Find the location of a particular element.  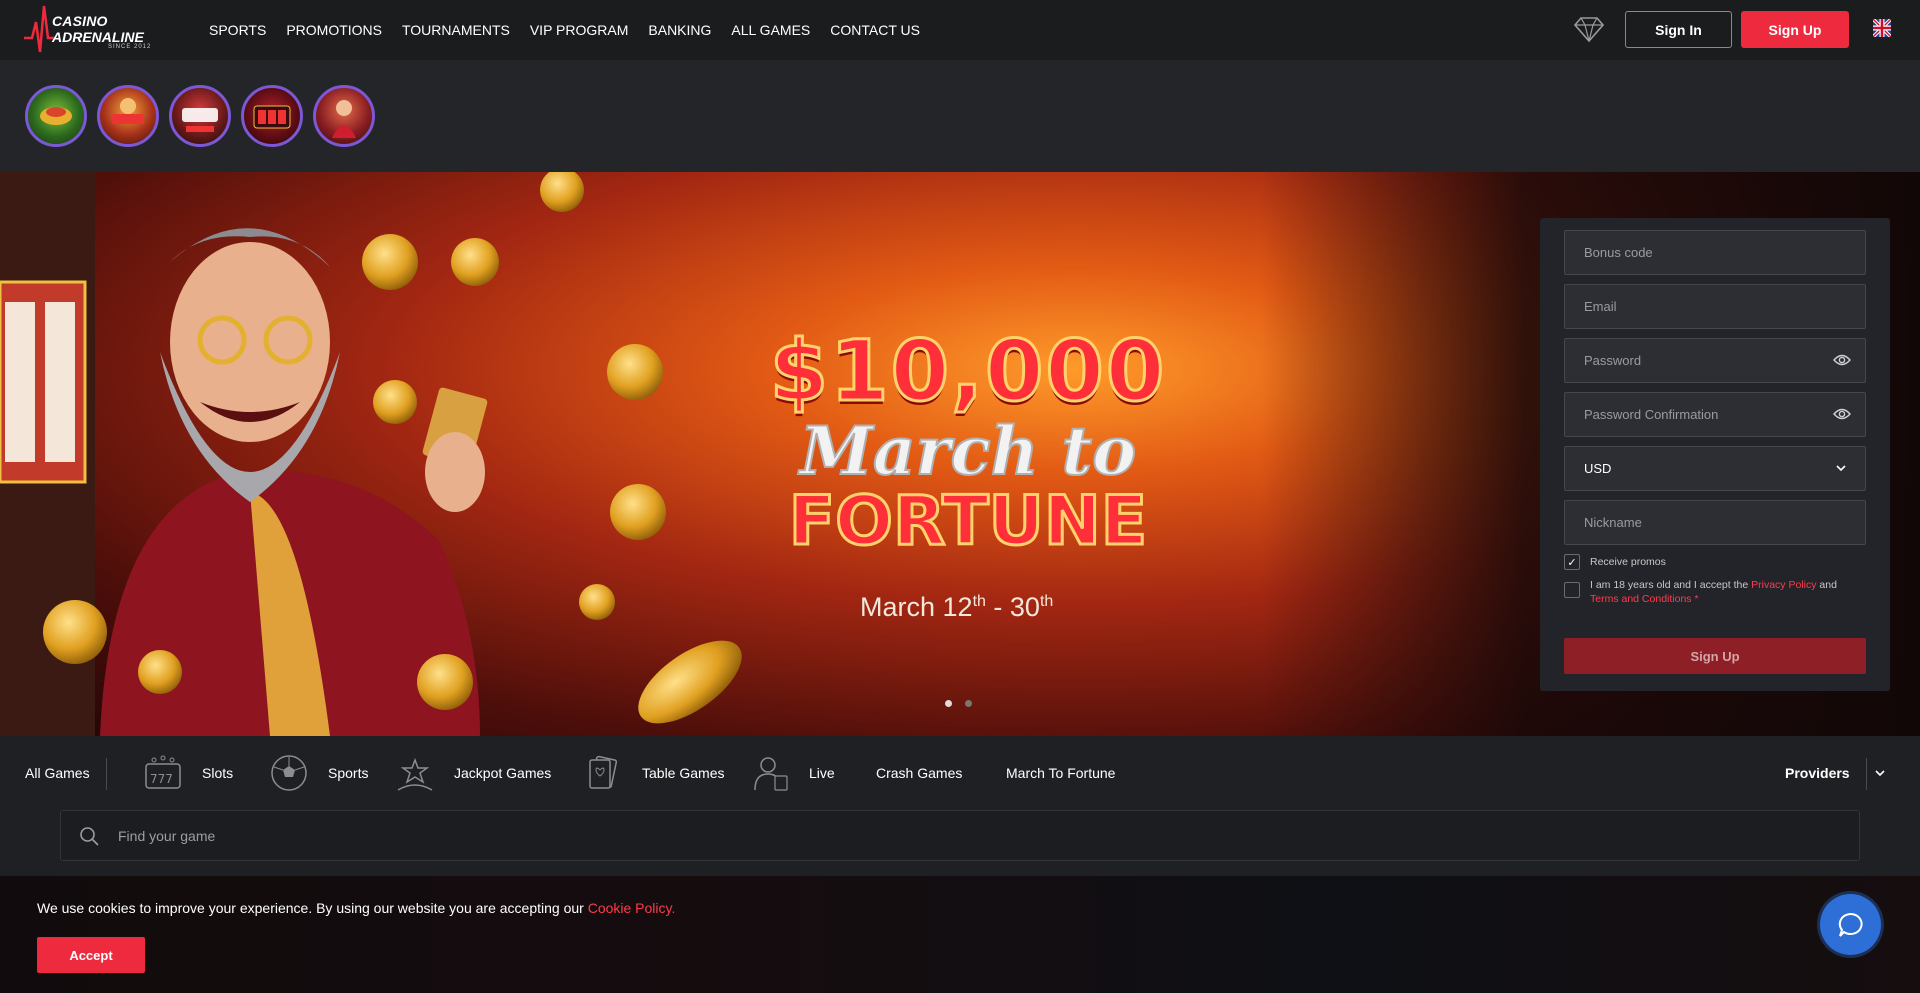

nickname-field: Nickname is located at coordinates (1715, 522).